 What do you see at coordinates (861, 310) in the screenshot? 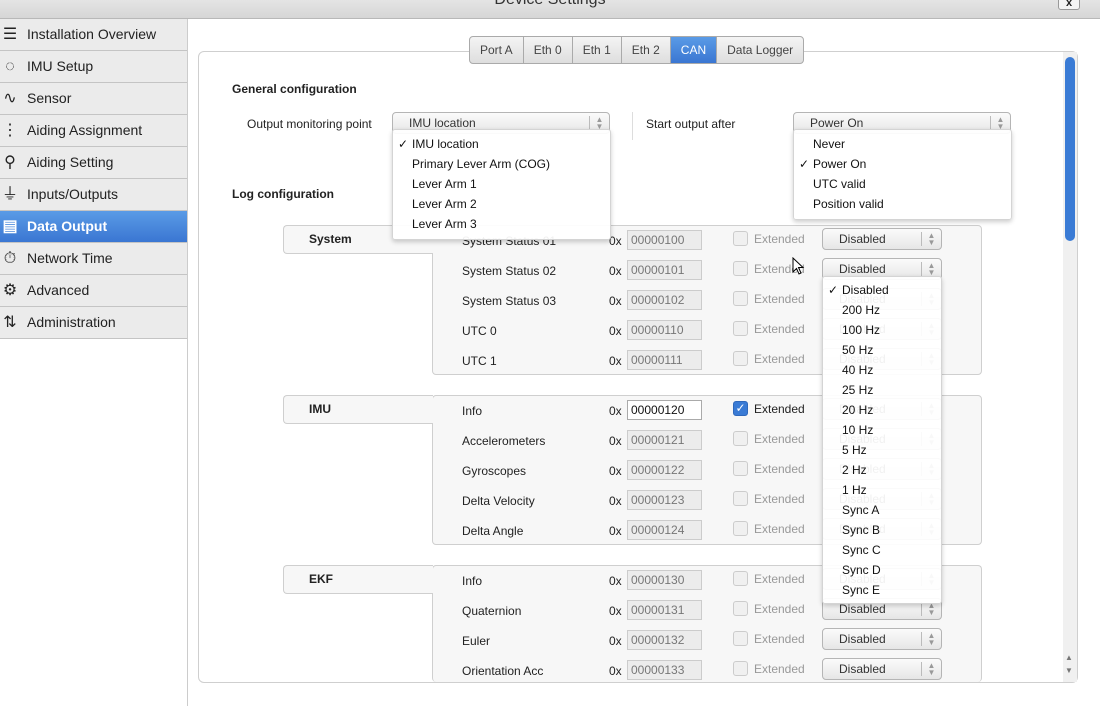
I see `menu-item-label: 200 Hz` at bounding box center [861, 310].